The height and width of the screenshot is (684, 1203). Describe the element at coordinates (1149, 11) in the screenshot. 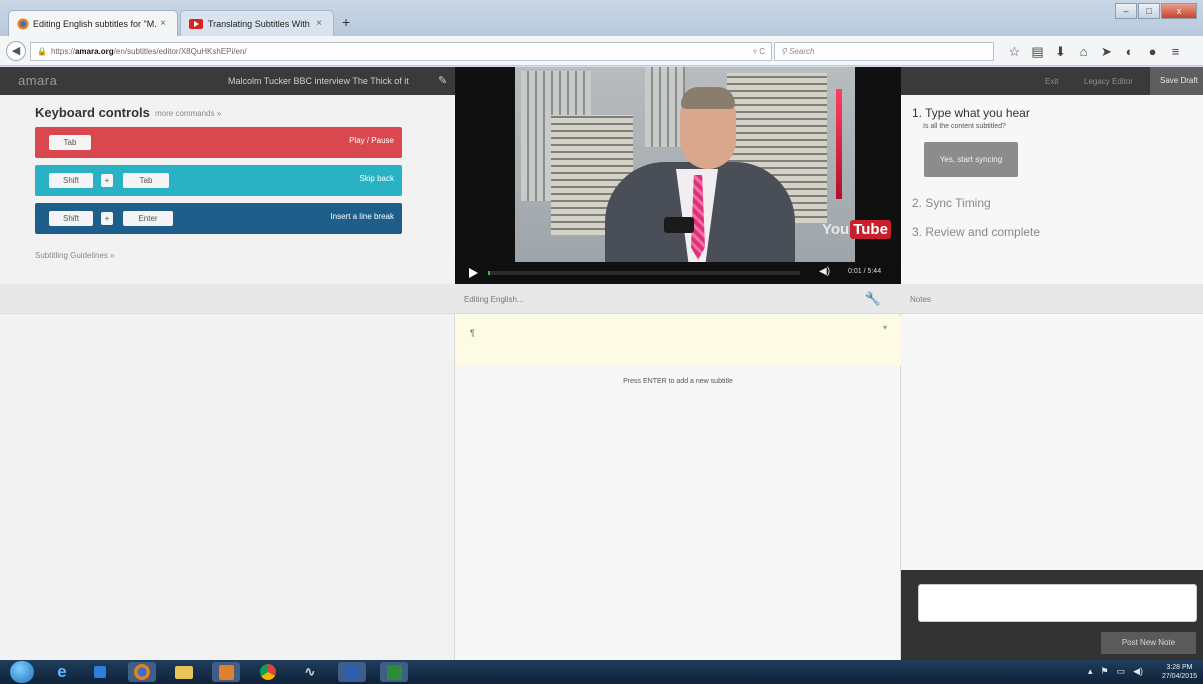

I see `maximize-button: □` at that location.